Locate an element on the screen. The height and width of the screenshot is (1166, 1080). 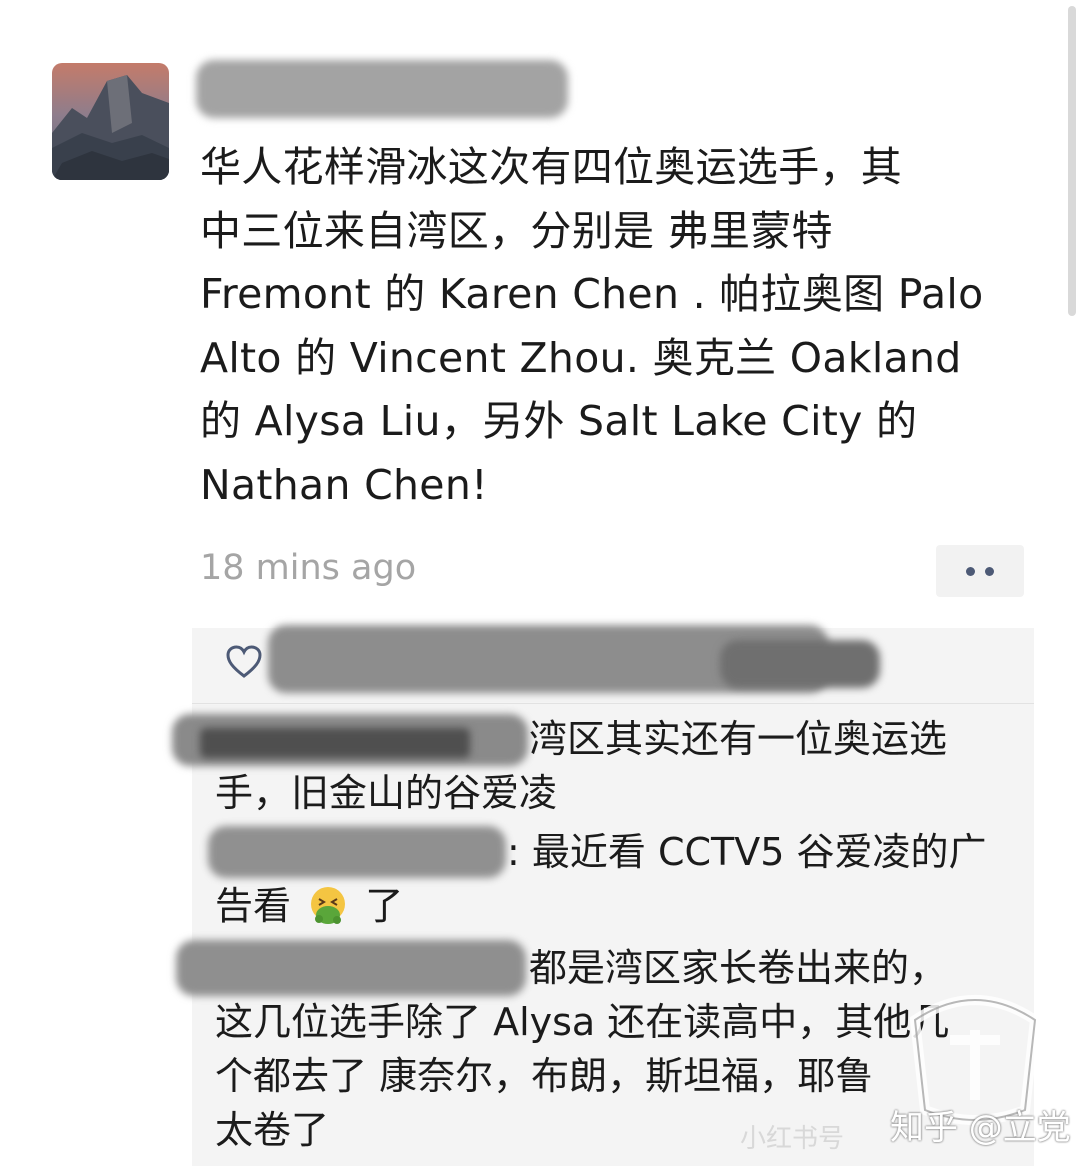
watermark-zhihu: 知乎 @立党 is located at coordinates (980, 1128).